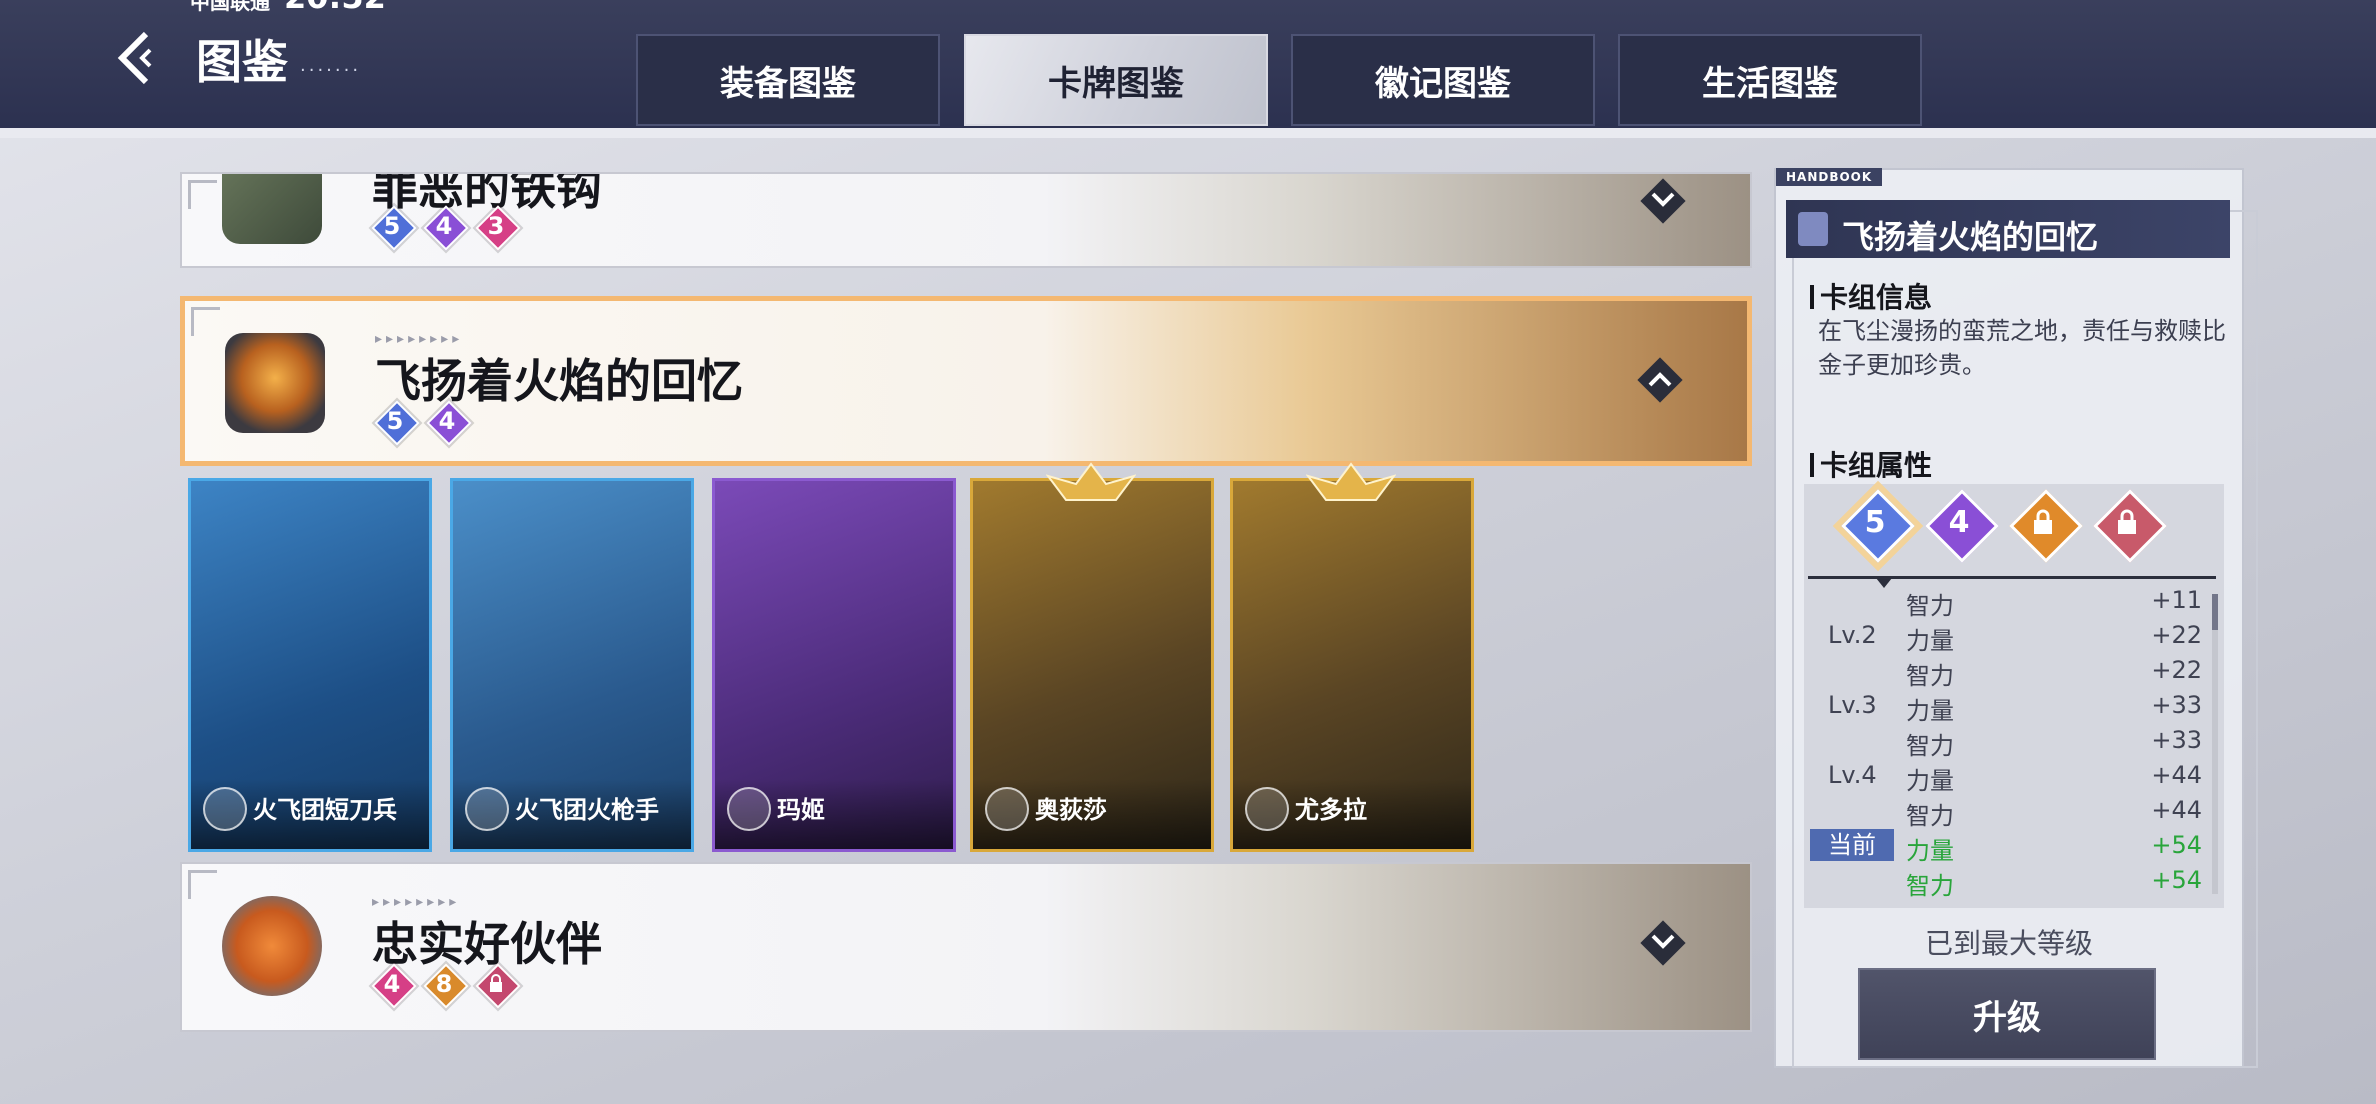  I want to click on attribute-scroll-thumb, so click(2215, 612).